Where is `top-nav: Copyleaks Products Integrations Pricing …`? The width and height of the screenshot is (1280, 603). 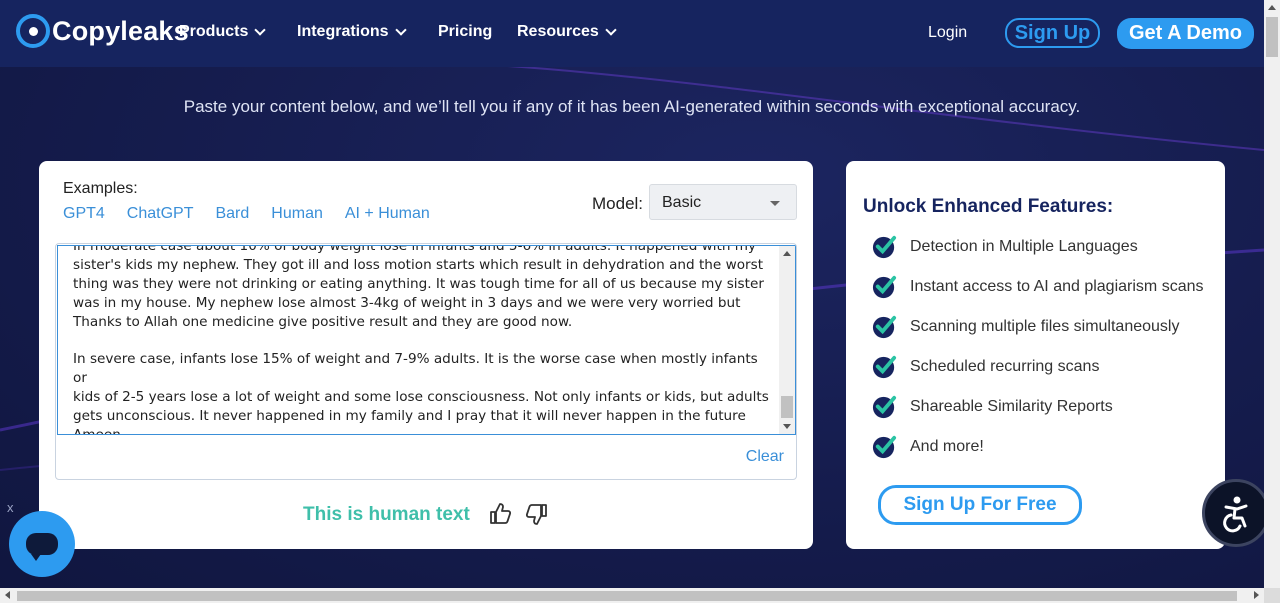 top-nav: Copyleaks Products Integrations Pricing … is located at coordinates (632, 33).